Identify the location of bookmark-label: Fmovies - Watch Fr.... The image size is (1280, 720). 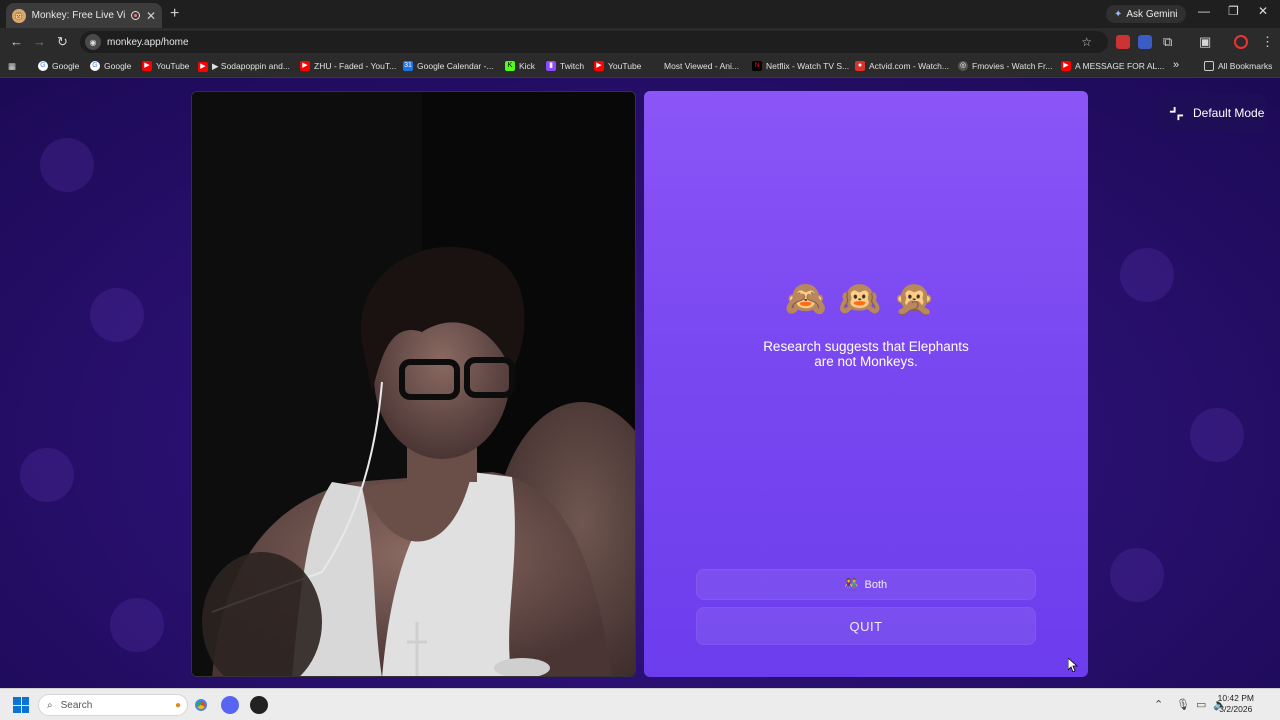
(1012, 66).